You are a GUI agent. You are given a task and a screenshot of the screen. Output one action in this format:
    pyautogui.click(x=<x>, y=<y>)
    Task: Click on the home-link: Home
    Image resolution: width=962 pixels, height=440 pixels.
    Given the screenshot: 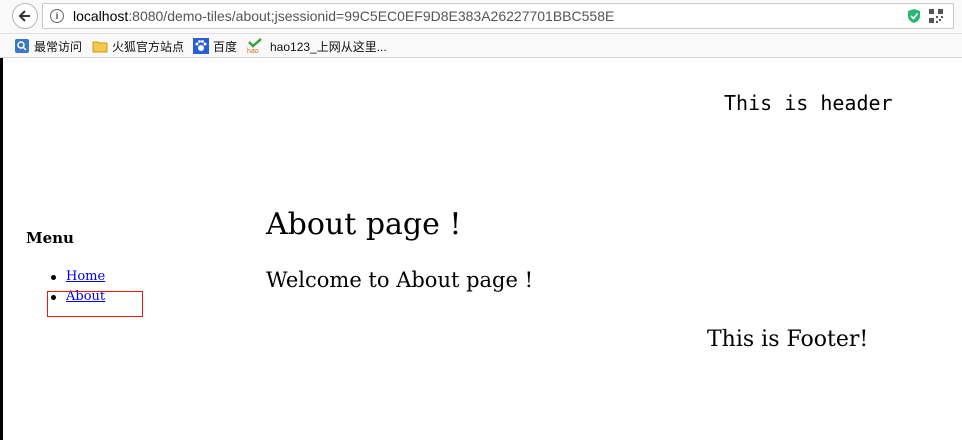 What is the action you would take?
    pyautogui.click(x=85, y=276)
    